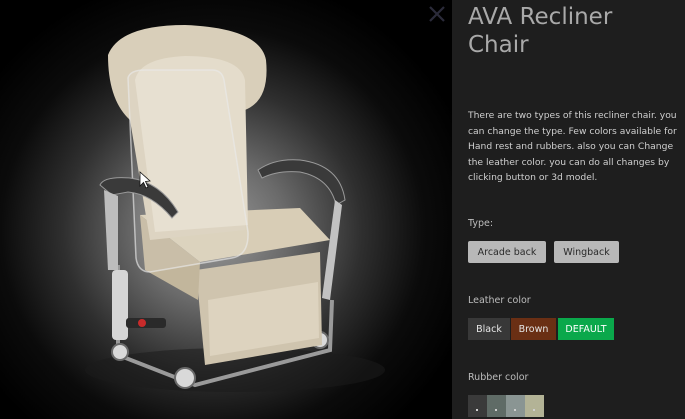  Describe the element at coordinates (496, 406) in the screenshot. I see `rubber-swatch-slate` at that location.